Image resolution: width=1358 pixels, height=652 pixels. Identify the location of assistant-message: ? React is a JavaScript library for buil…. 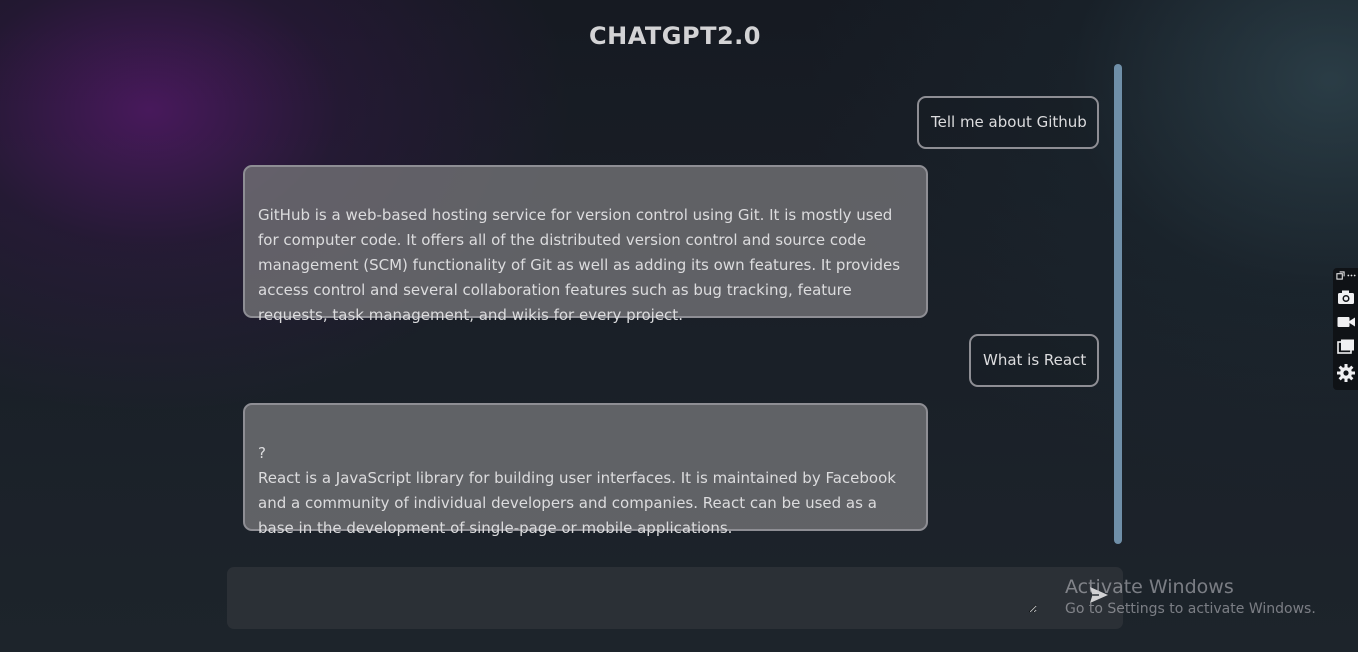
(585, 470).